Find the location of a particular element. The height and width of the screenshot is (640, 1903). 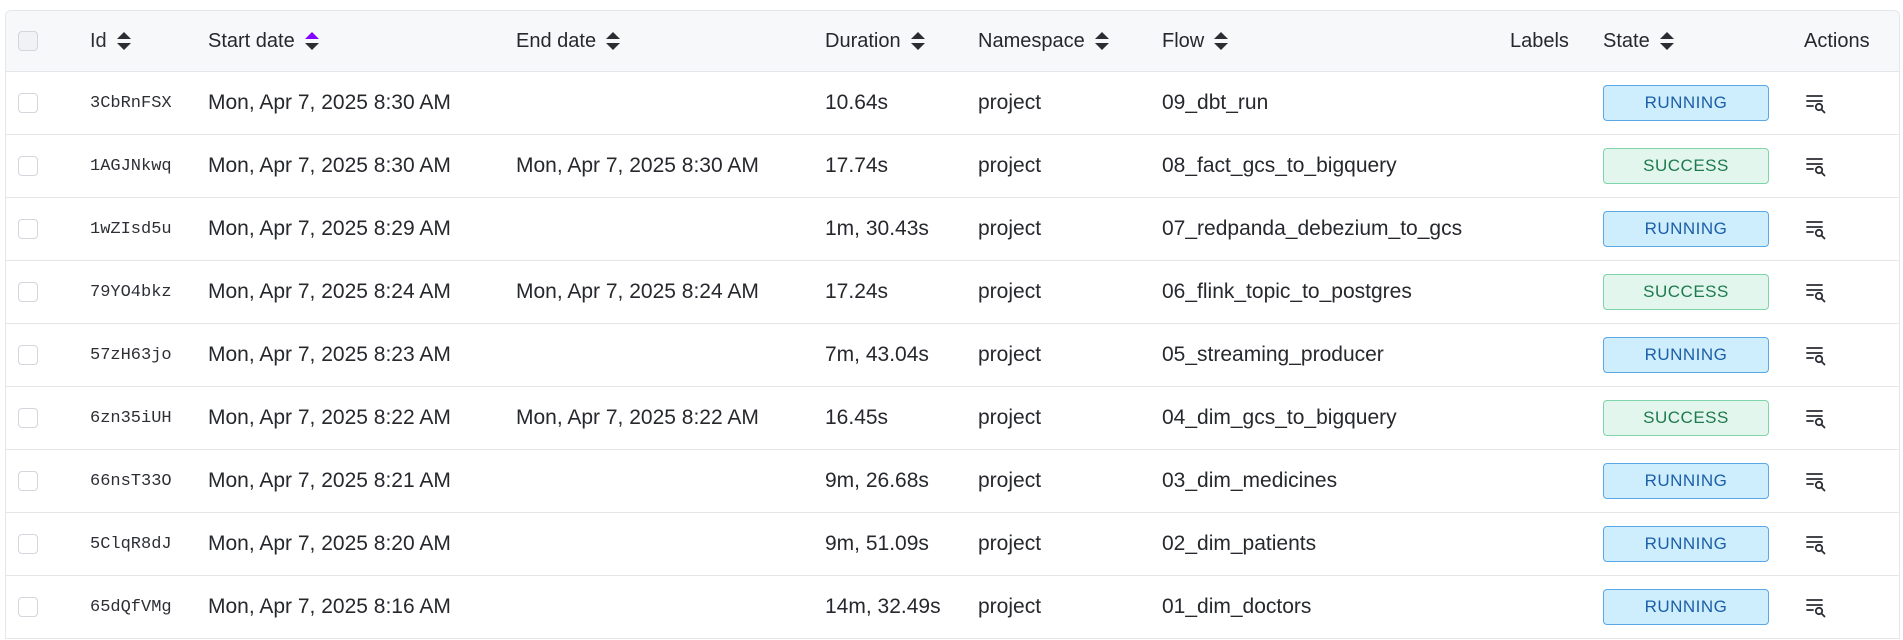

state-cell: SUCCESS is located at coordinates (1686, 292).